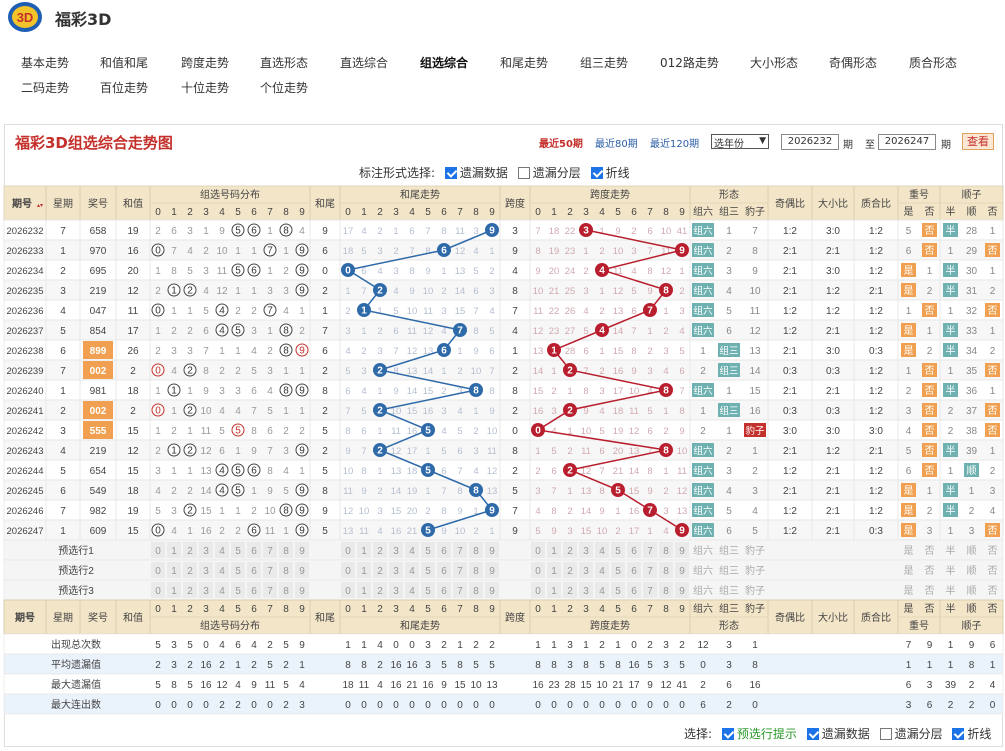  Describe the element at coordinates (729, 608) in the screenshot. I see `footer-shape-header-sub: 组三` at that location.